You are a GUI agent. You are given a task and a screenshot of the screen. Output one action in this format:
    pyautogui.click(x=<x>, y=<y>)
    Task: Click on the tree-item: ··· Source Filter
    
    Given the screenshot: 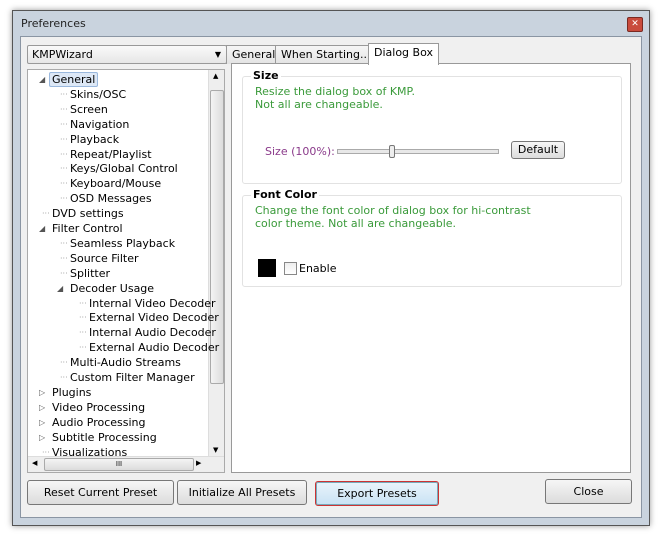 What is the action you would take?
    pyautogui.click(x=99, y=258)
    